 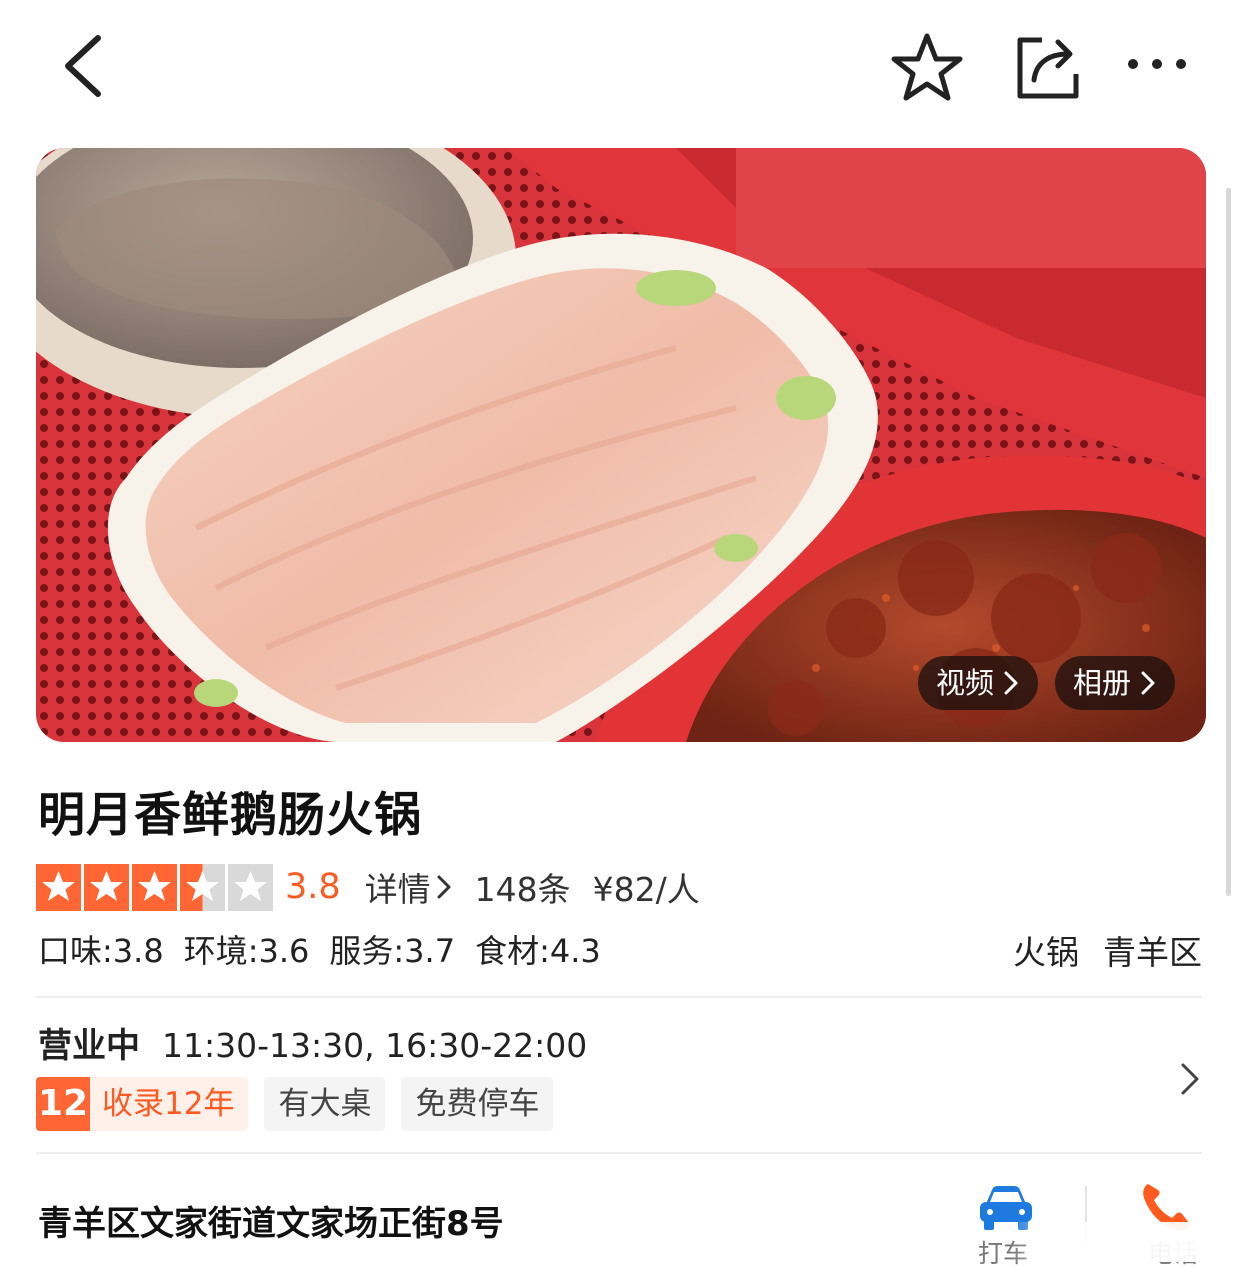 I want to click on business-hours-row: 营业中 11:30-13:30, 16:30-22:00, so click(x=312, y=1042).